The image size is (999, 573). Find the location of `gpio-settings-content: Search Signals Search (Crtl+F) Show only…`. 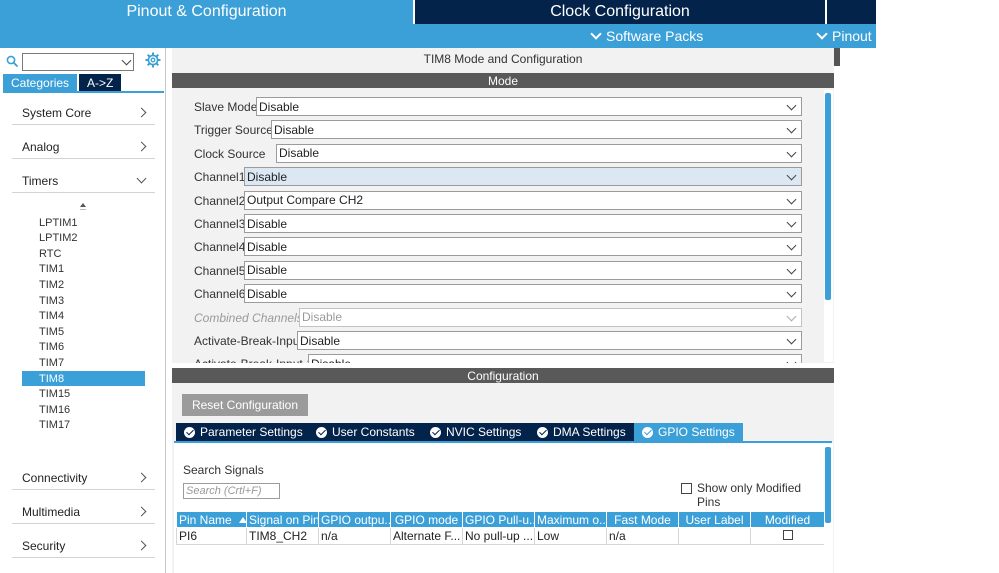

gpio-settings-content: Search Signals Search (Crtl+F) Show only… is located at coordinates (499, 508).